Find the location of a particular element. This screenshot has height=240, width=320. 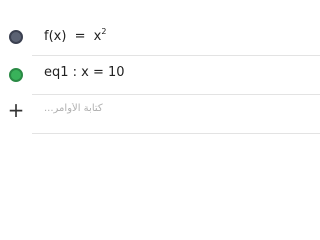

function-lhs: f(x) is located at coordinates (55, 36).